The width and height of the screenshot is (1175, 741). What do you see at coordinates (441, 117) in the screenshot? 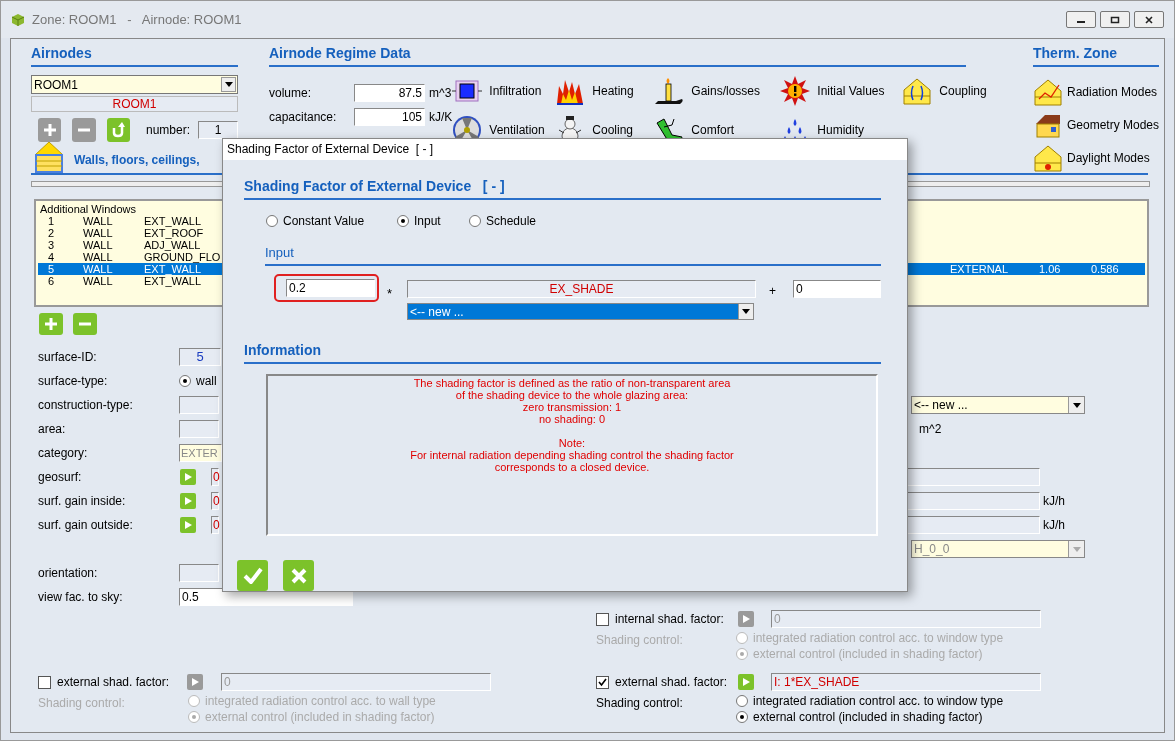
I see `unit-label: kJ/K` at bounding box center [441, 117].